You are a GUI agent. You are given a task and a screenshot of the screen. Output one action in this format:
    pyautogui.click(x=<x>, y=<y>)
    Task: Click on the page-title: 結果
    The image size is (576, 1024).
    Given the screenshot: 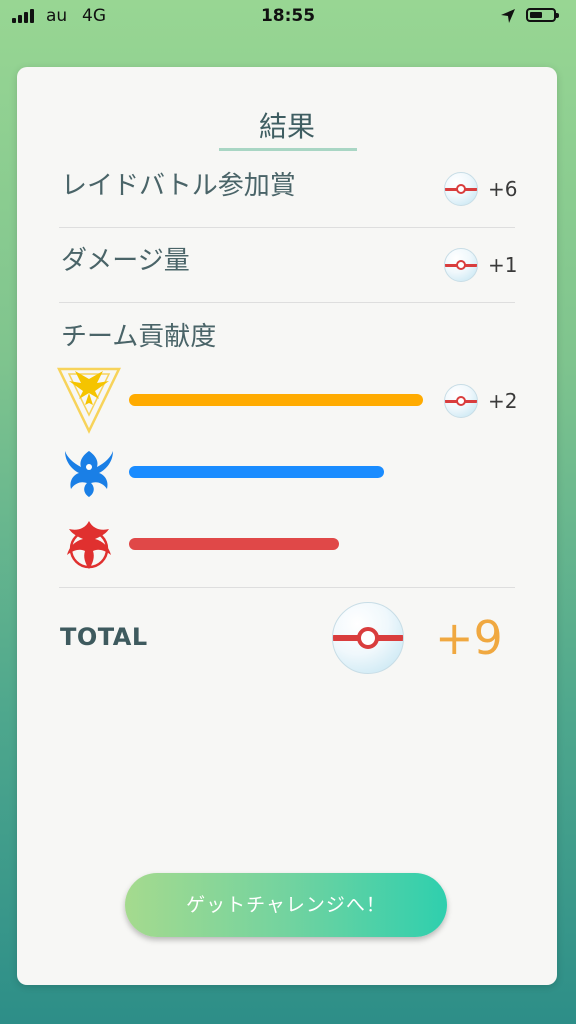 What is the action you would take?
    pyautogui.click(x=286, y=126)
    